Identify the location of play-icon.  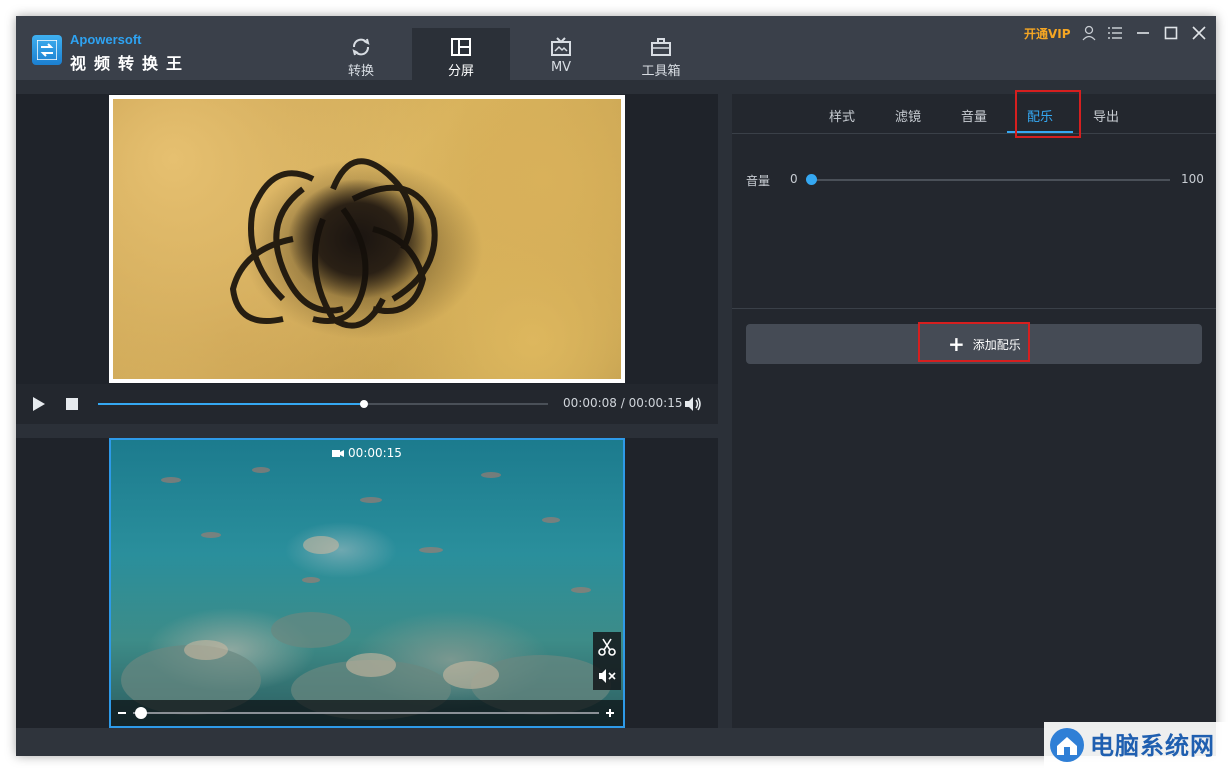
(39, 404).